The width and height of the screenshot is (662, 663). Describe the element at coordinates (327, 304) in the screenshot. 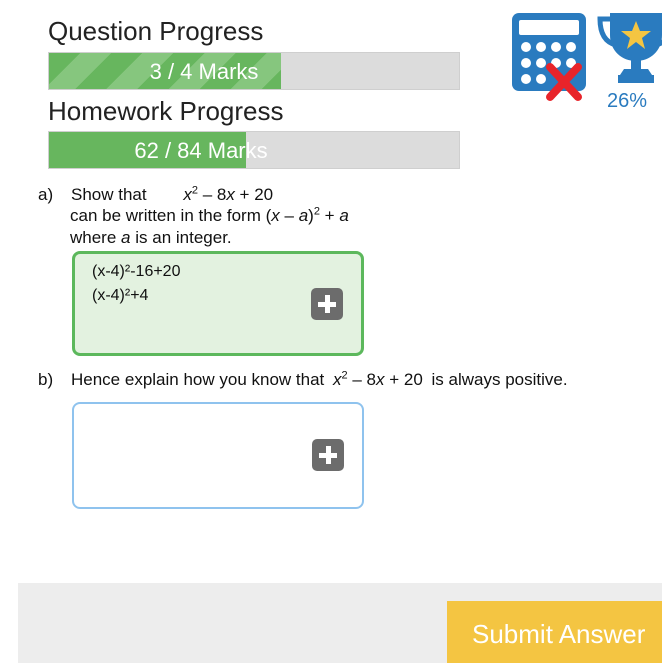

I see `part-a-add-button` at that location.